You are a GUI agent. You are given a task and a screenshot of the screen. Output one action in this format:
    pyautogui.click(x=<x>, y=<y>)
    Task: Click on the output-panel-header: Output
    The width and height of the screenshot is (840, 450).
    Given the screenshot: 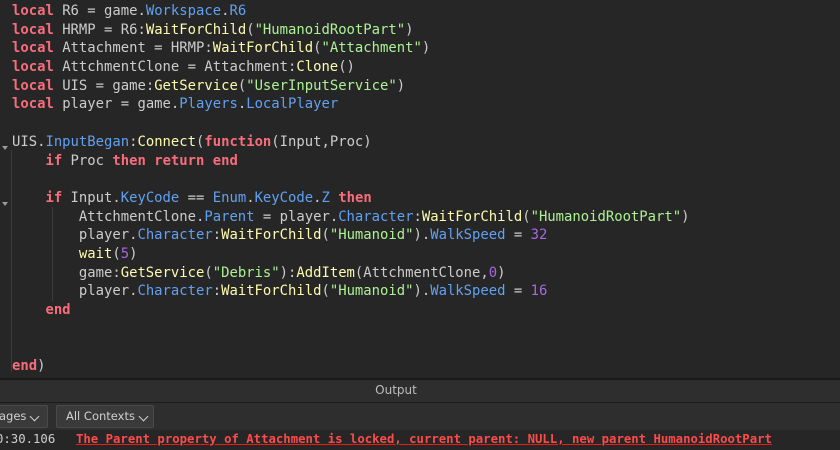 What is the action you would take?
    pyautogui.click(x=420, y=391)
    